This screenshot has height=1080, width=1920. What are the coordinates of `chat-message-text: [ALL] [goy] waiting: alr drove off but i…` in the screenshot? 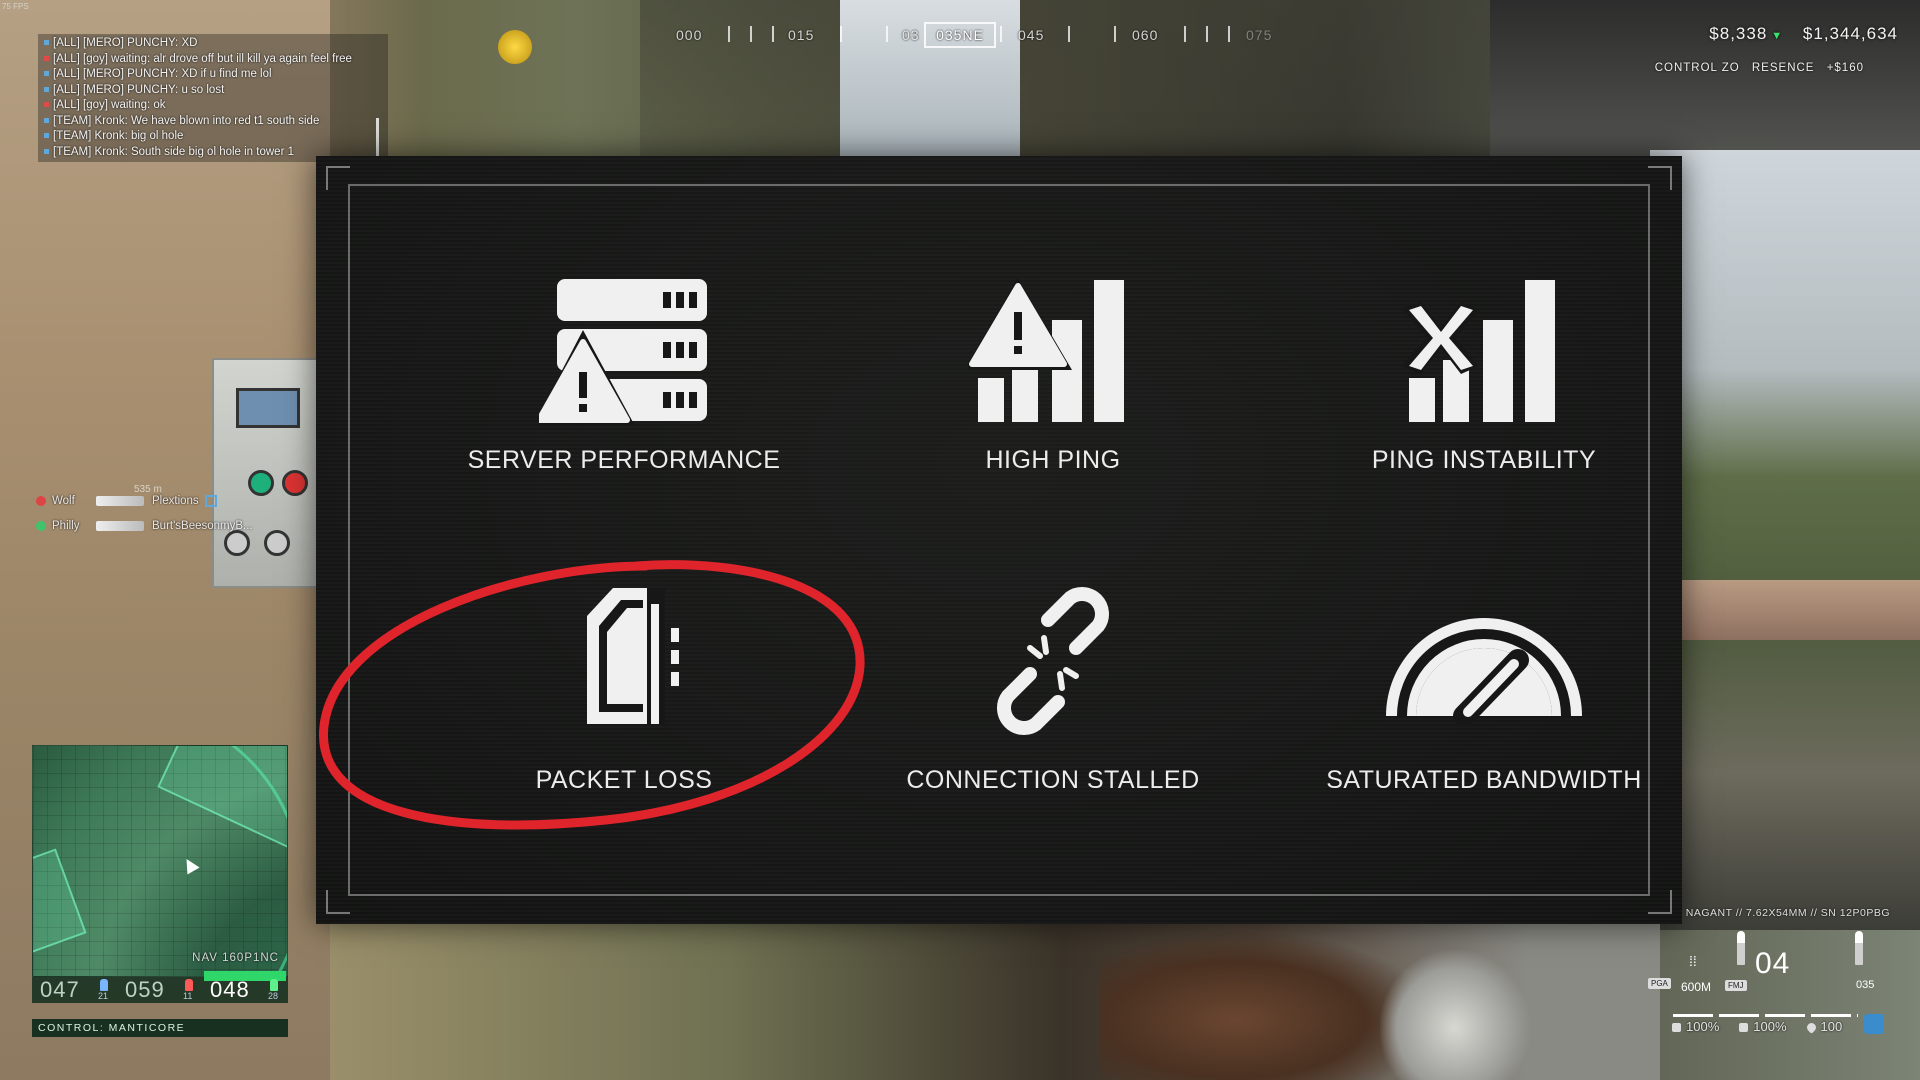 It's located at (202, 58).